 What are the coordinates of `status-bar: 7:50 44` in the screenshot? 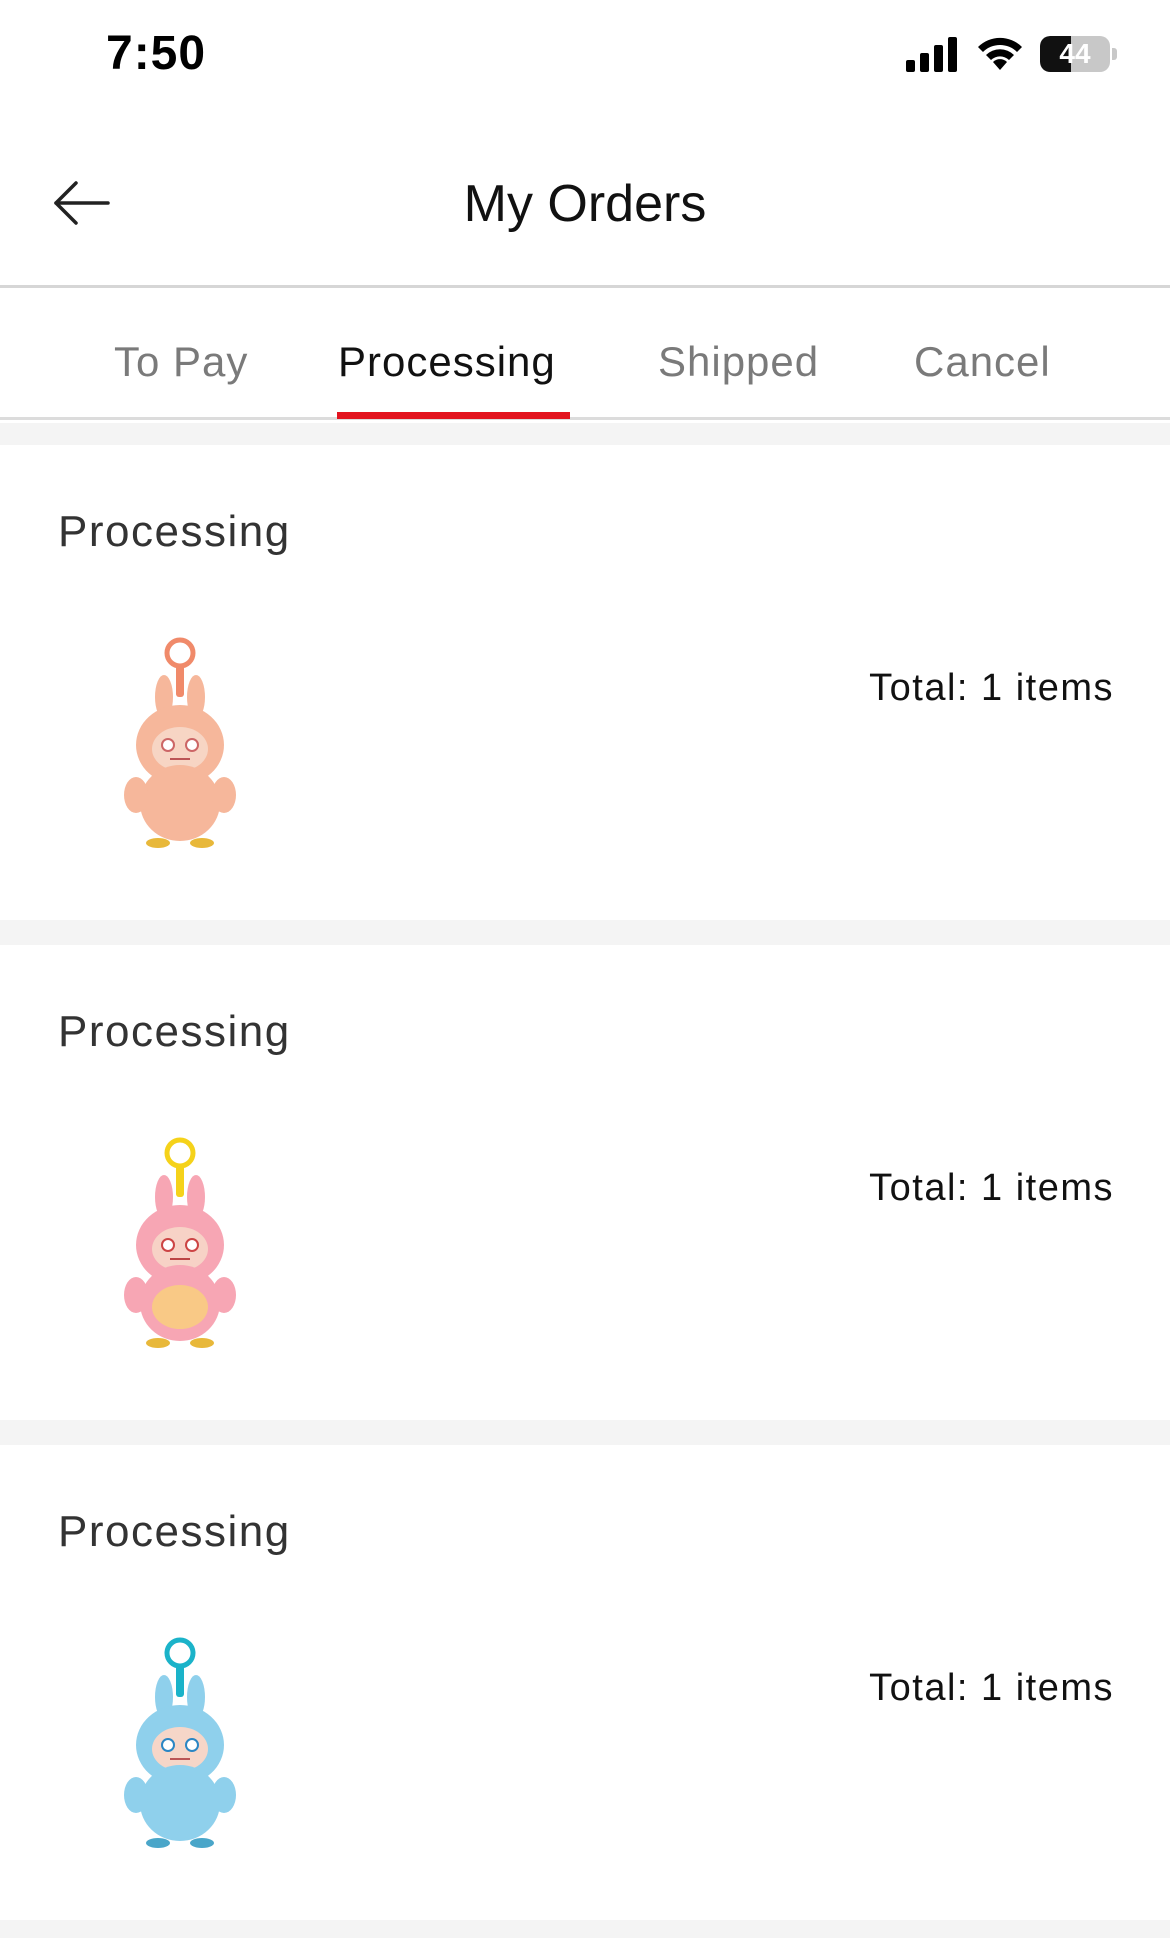 It's located at (585, 55).